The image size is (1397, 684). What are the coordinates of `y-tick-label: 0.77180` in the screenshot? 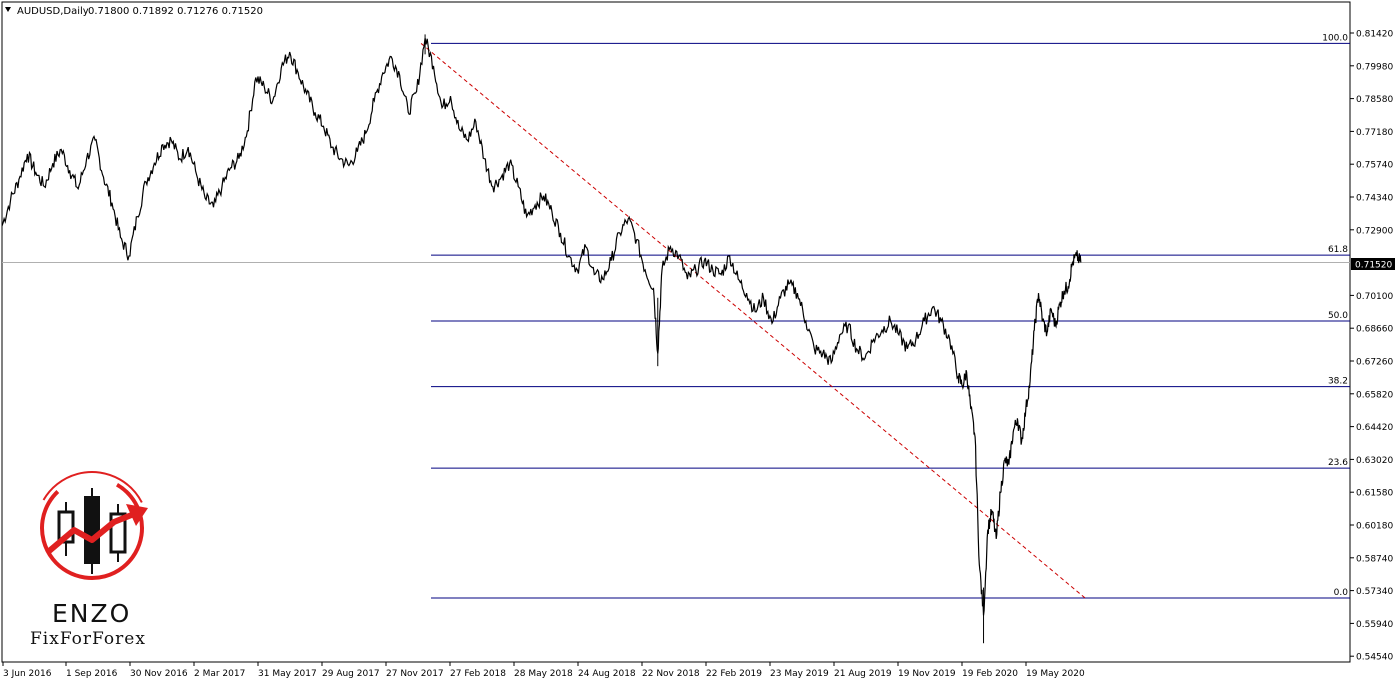 It's located at (1374, 133).